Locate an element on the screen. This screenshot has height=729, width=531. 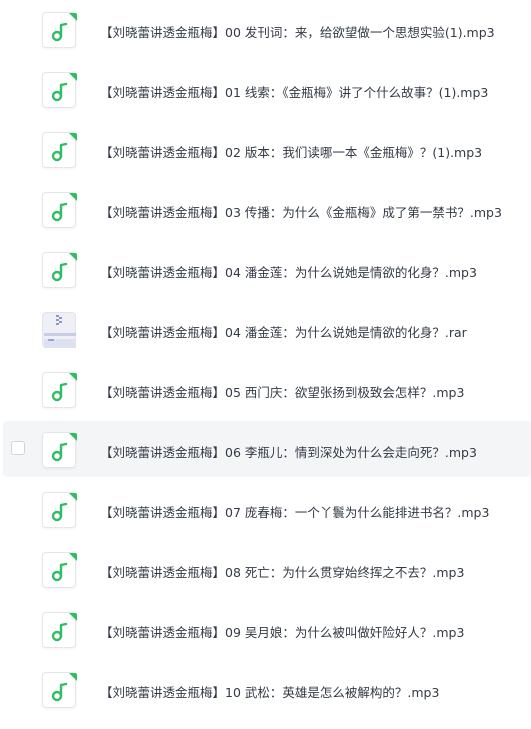
file-name: 【刘晓蕾讲透金瓶梅】01 线索：《金瓶梅》讲了个什么故事？(1).mp3 is located at coordinates (294, 91).